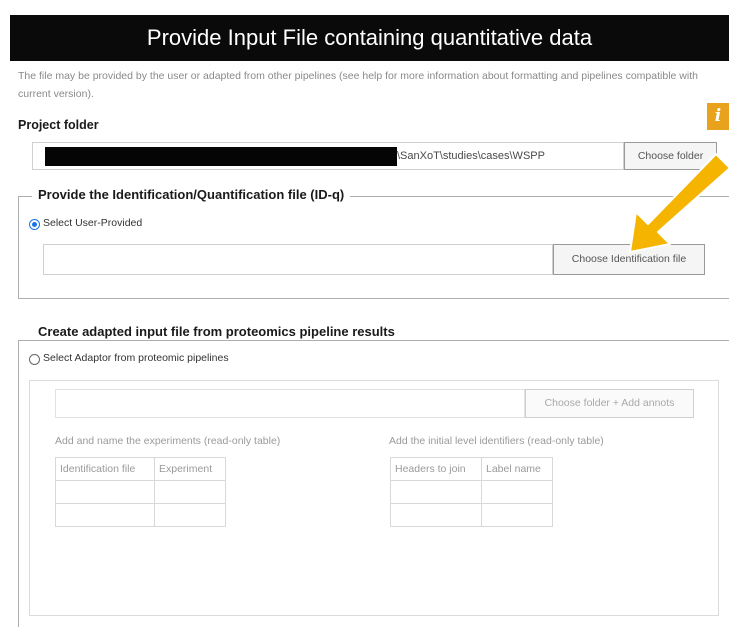 The width and height of the screenshot is (729, 627). What do you see at coordinates (679, 203) in the screenshot?
I see `annotation-arrow-icon` at bounding box center [679, 203].